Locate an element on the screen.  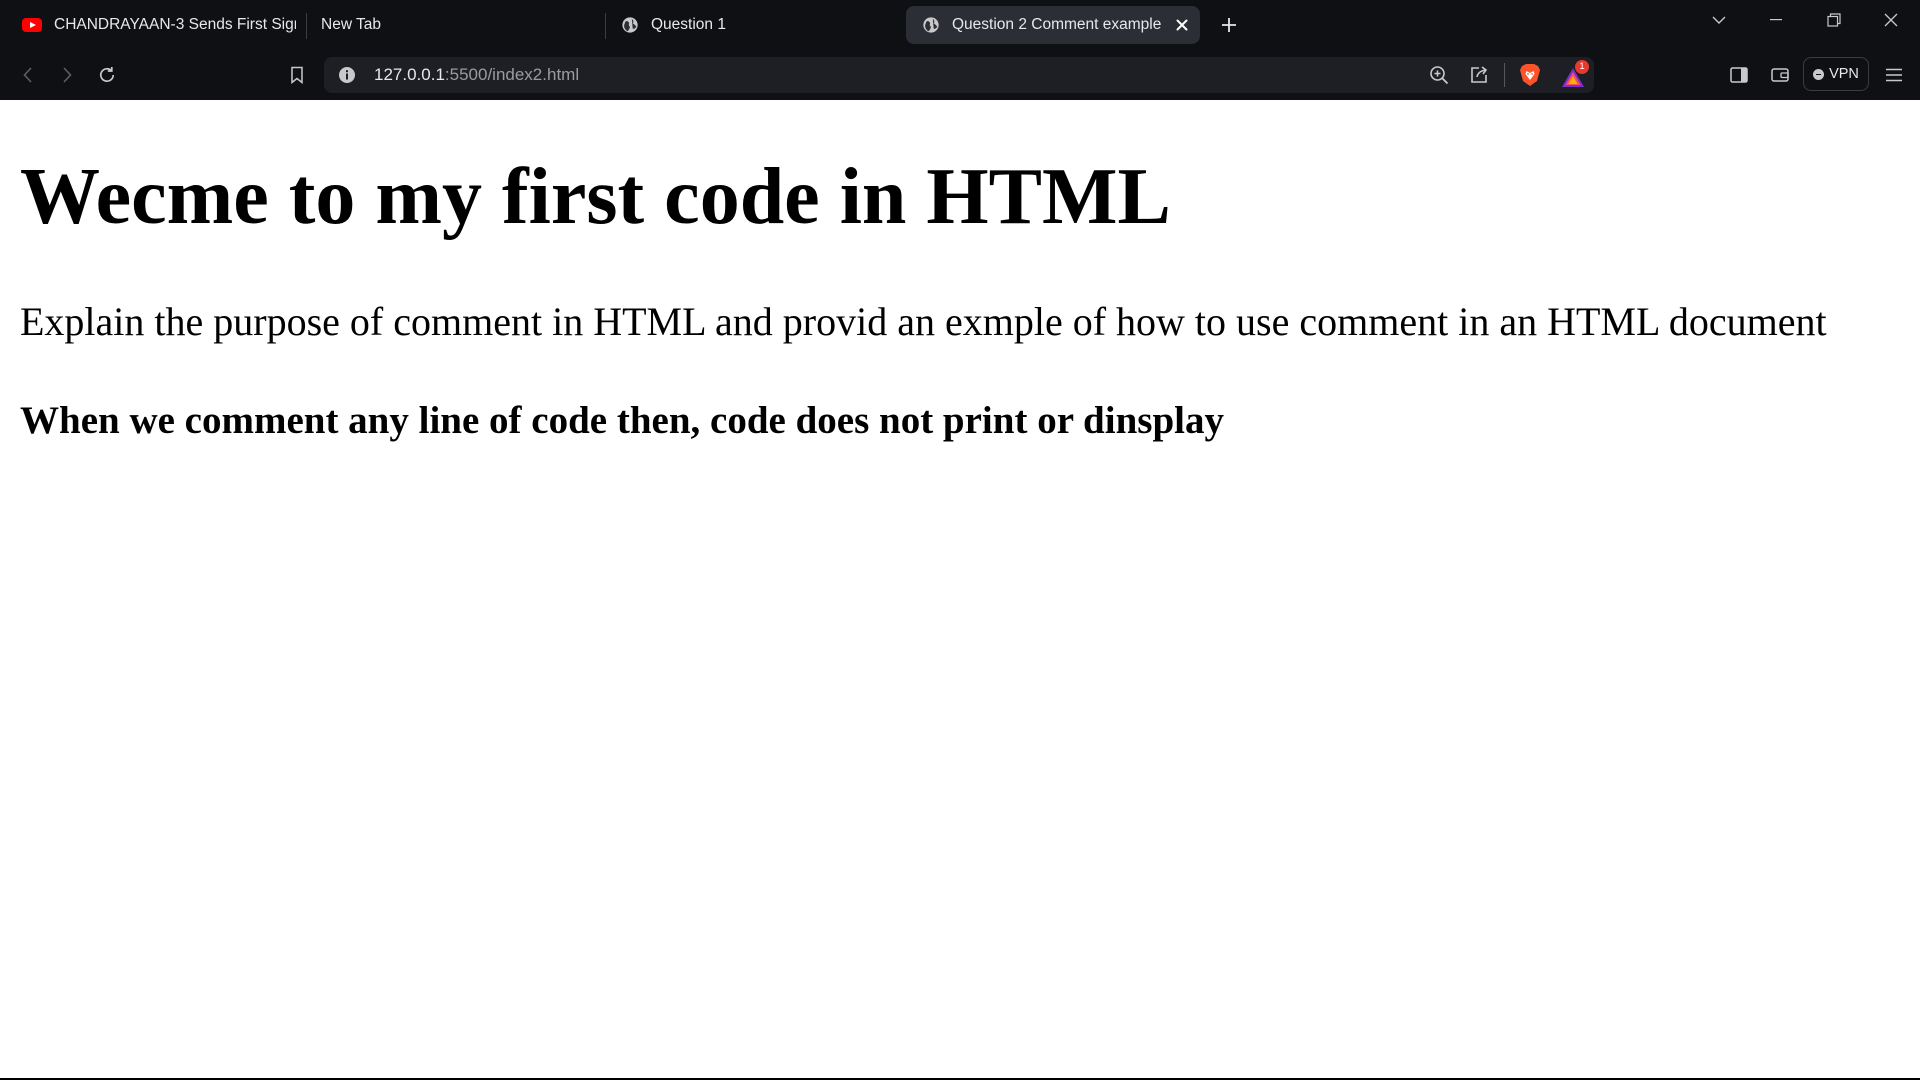
tab-youtube: CHANDRAYAAN-3 Sends First Signal is located at coordinates (151, 25).